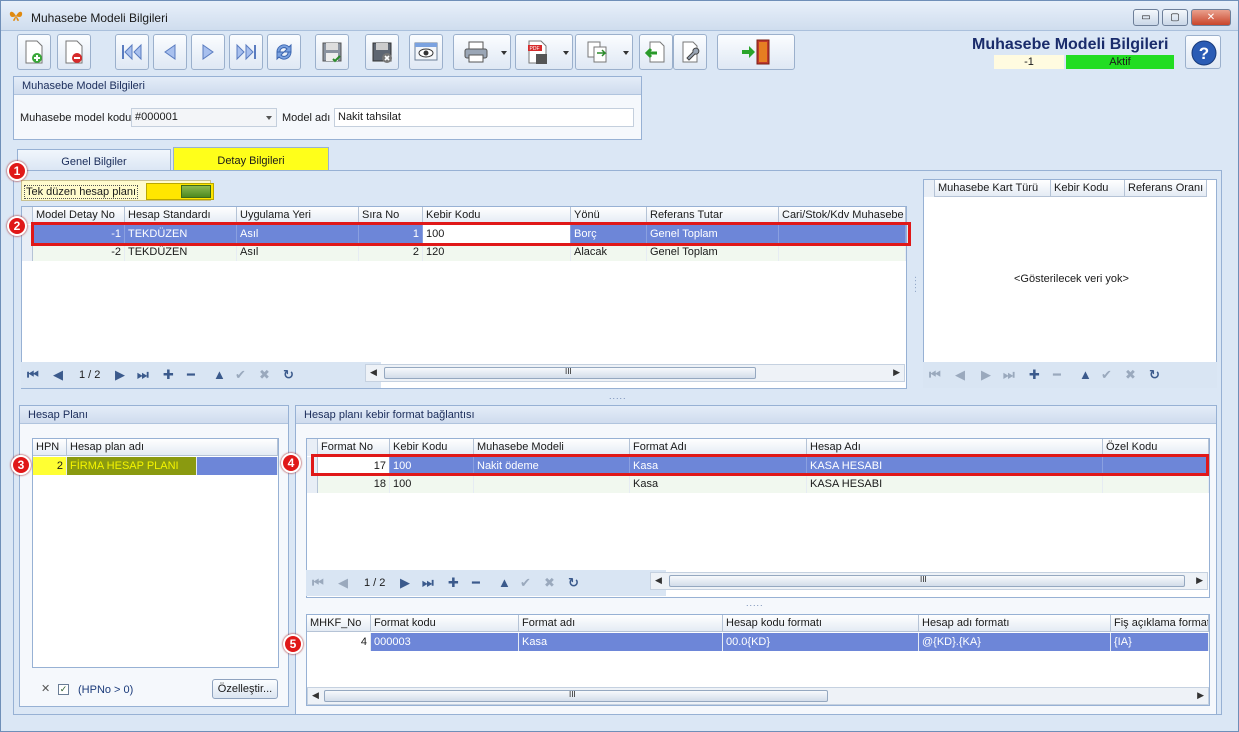 The image size is (1239, 732). I want to click on last-record-button, so click(246, 52).